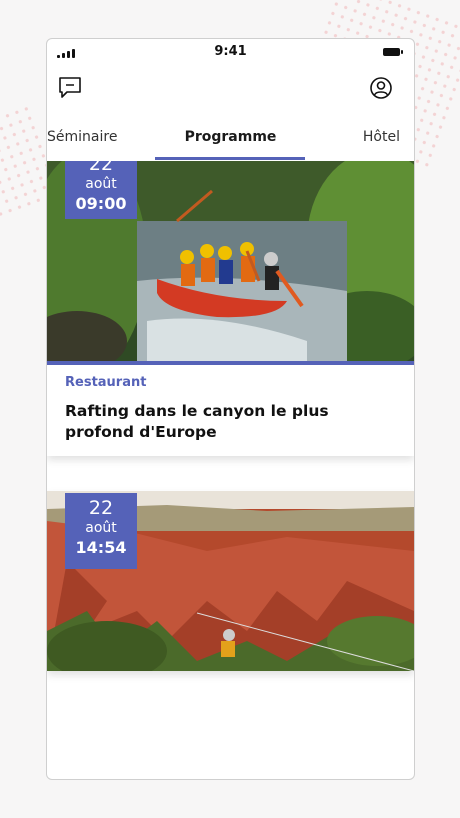  What do you see at coordinates (393, 52) in the screenshot?
I see `battery-icon` at bounding box center [393, 52].